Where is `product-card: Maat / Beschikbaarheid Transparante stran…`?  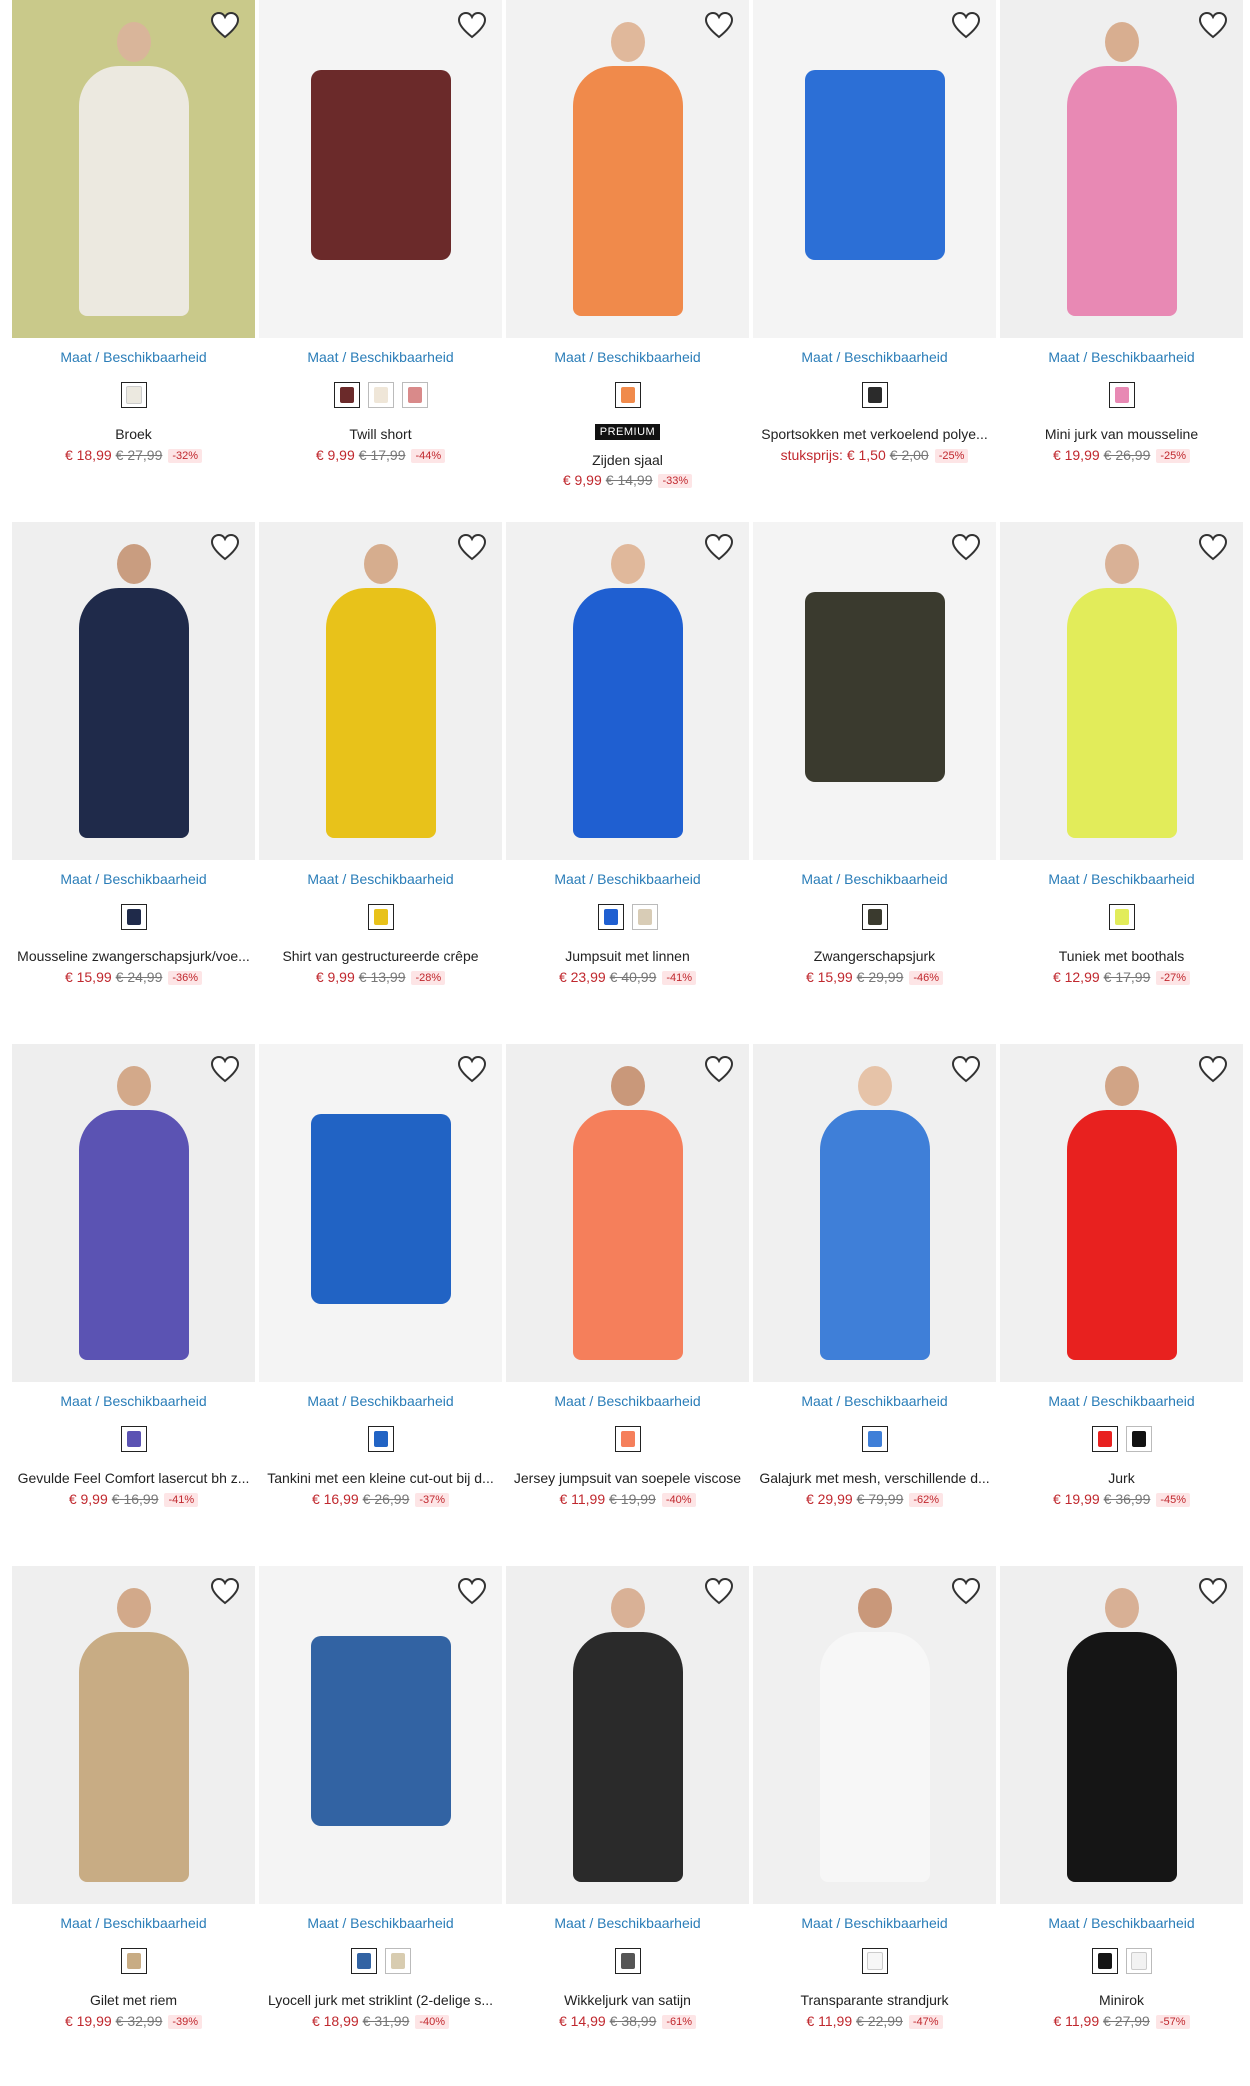
product-card: Maat / Beschikbaarheid Transparante stran… is located at coordinates (874, 1826).